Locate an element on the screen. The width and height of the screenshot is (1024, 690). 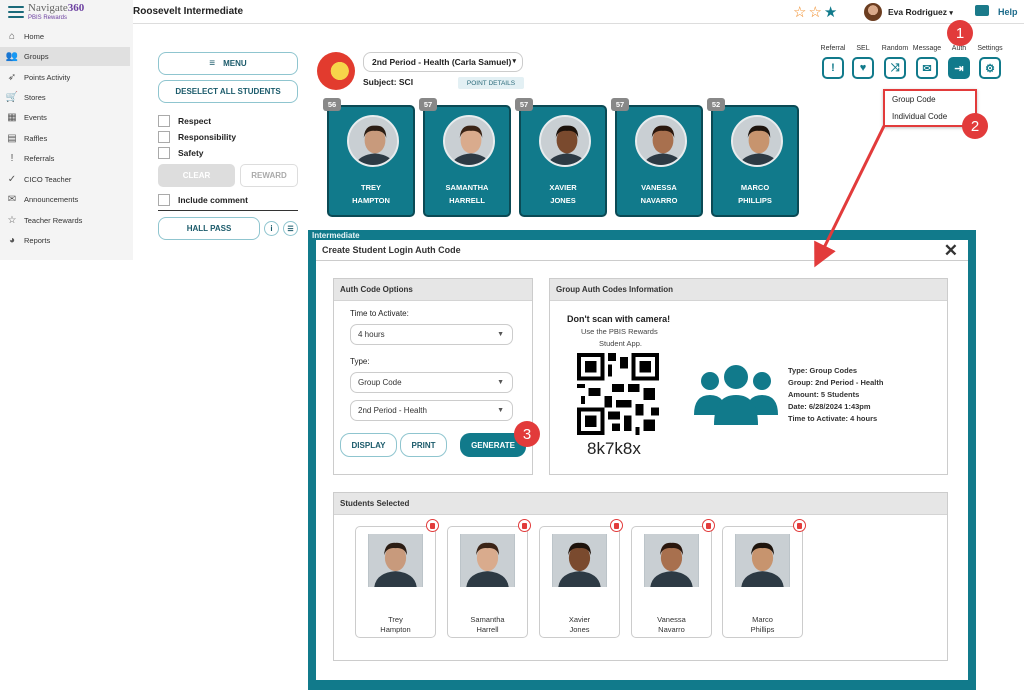
hall-pass-button: HALL PASS is located at coordinates (209, 228).